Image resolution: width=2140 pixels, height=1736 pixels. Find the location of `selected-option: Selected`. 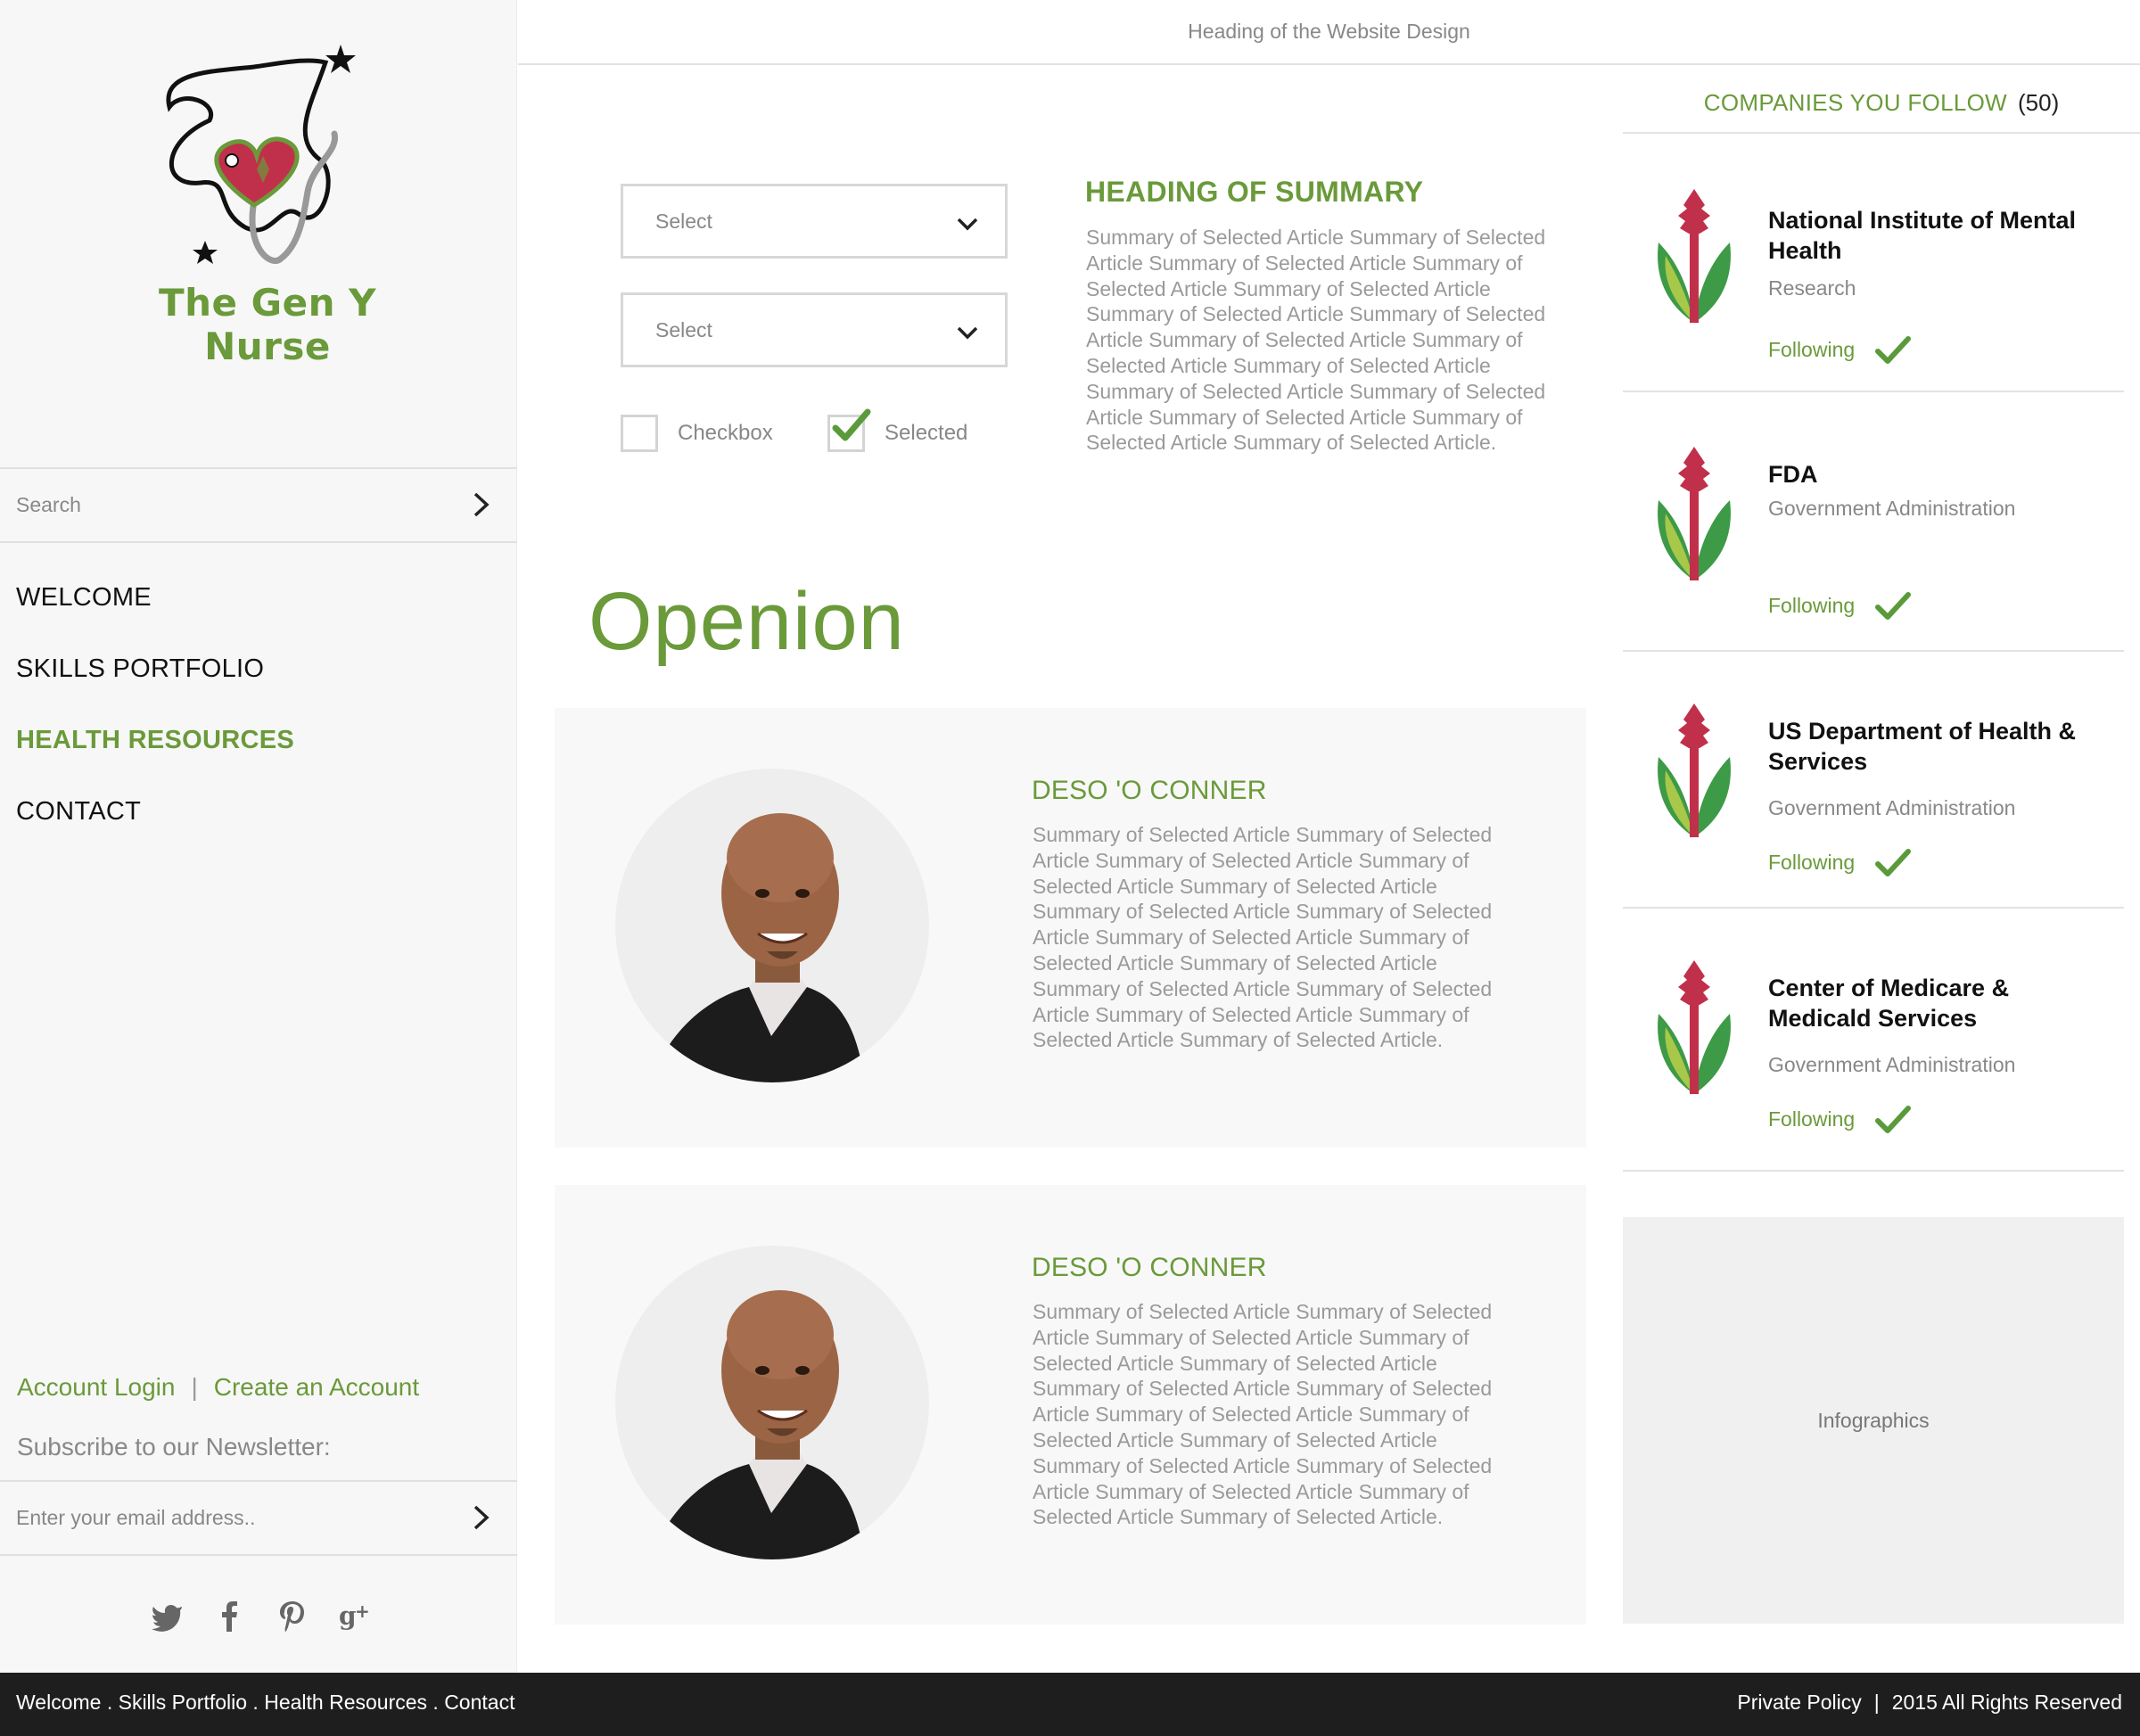

selected-option: Selected is located at coordinates (897, 430).